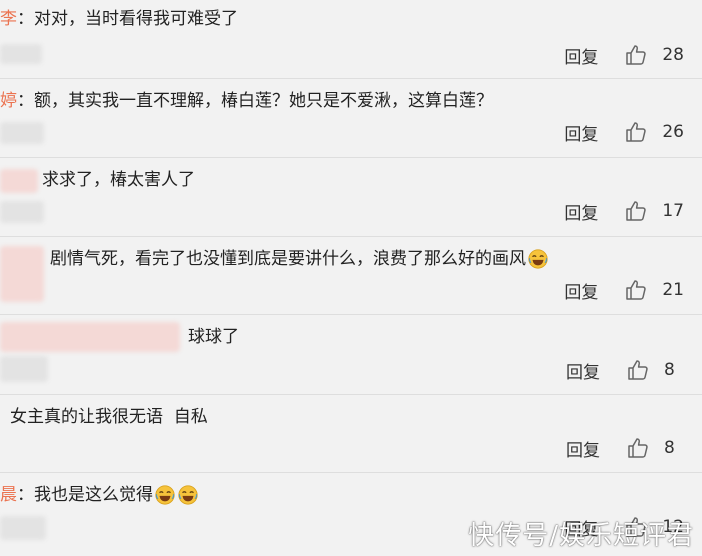 The image size is (702, 556). Describe the element at coordinates (351, 358) in the screenshot. I see `comment-item: 球球了 回复 8` at that location.